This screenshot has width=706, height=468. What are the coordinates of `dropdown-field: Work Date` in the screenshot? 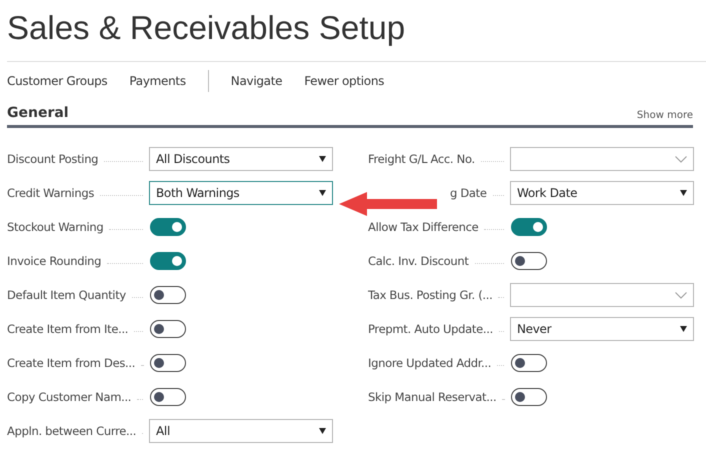 It's located at (602, 193).